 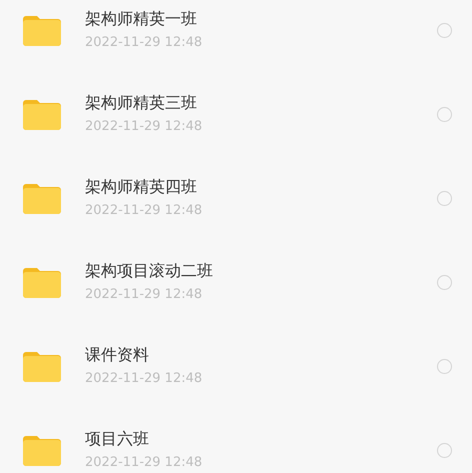 What do you see at coordinates (149, 271) in the screenshot?
I see `folder-name: 架构项目滚动二班` at bounding box center [149, 271].